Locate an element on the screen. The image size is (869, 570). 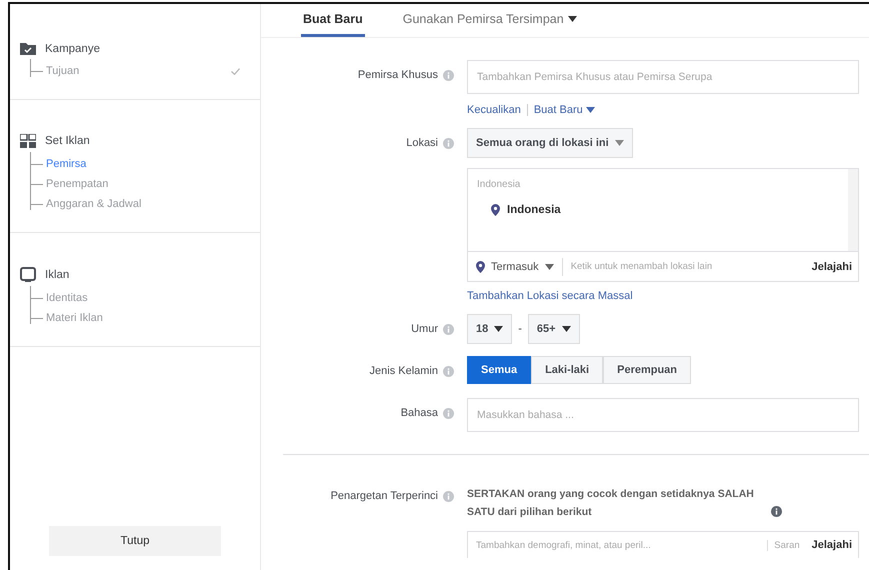
section-title: Kampanye is located at coordinates (72, 48).